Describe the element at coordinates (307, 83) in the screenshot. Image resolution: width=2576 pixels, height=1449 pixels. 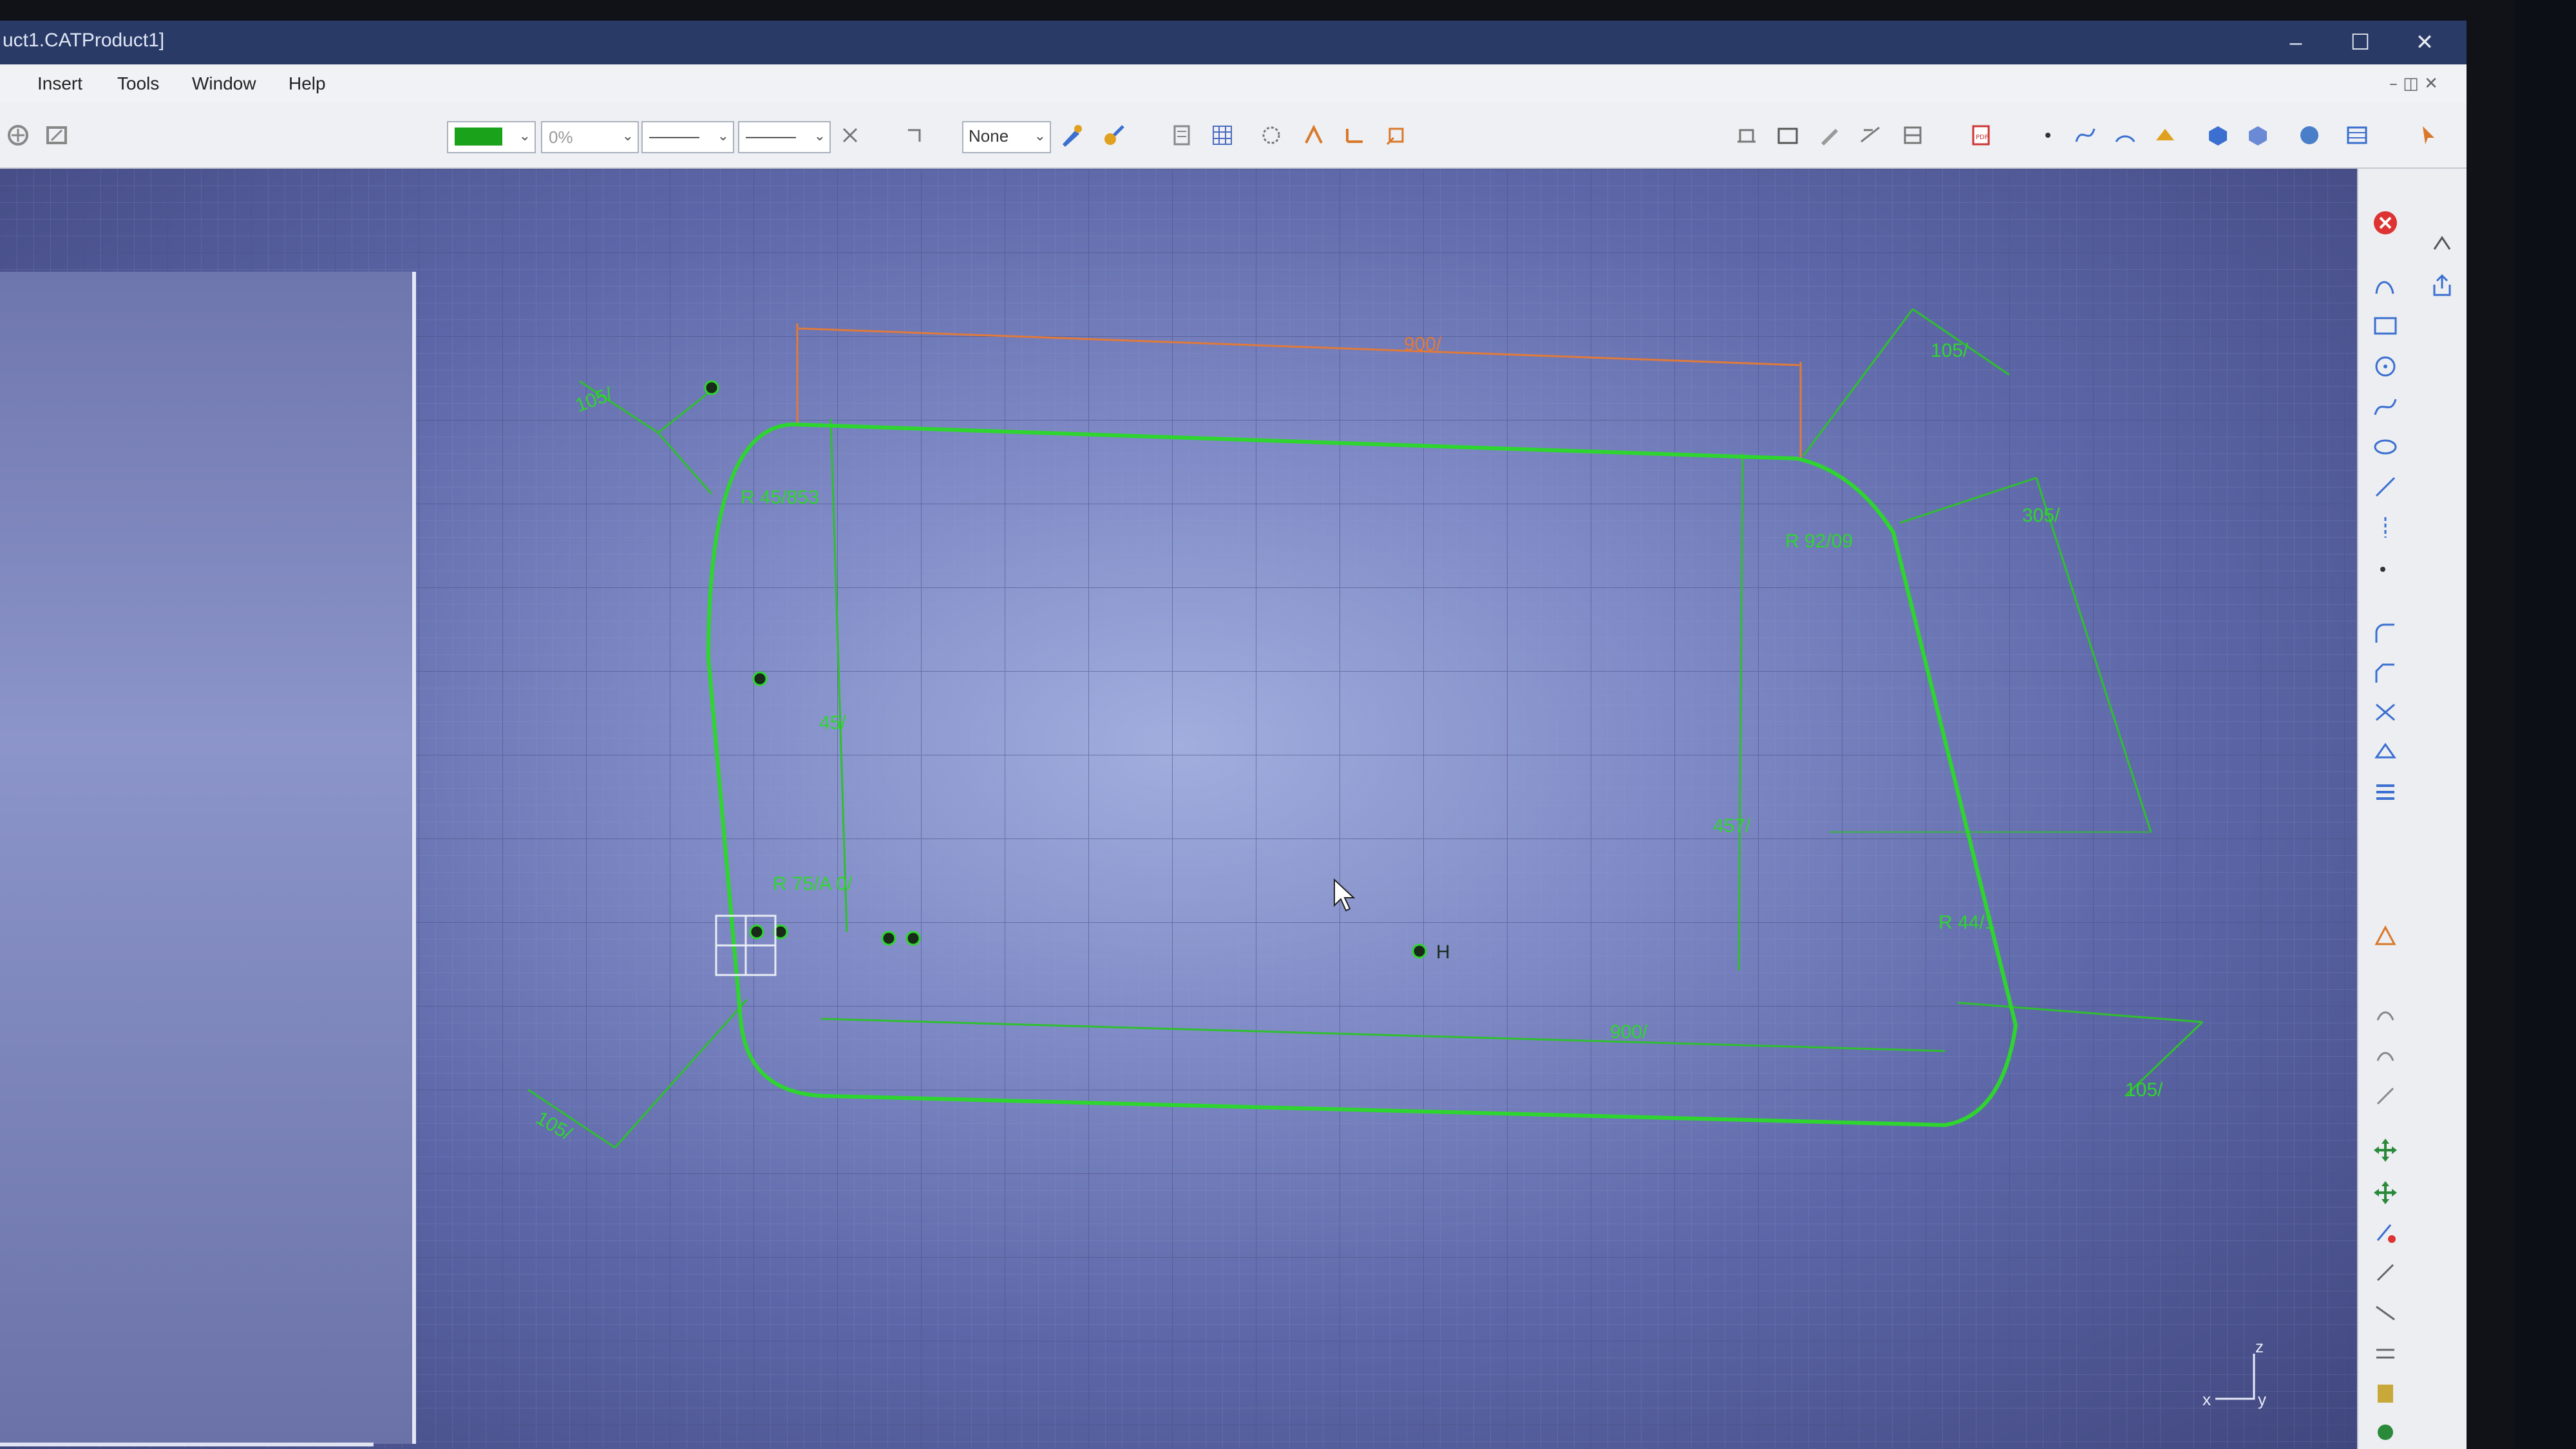
I see `menu-help: Help` at that location.